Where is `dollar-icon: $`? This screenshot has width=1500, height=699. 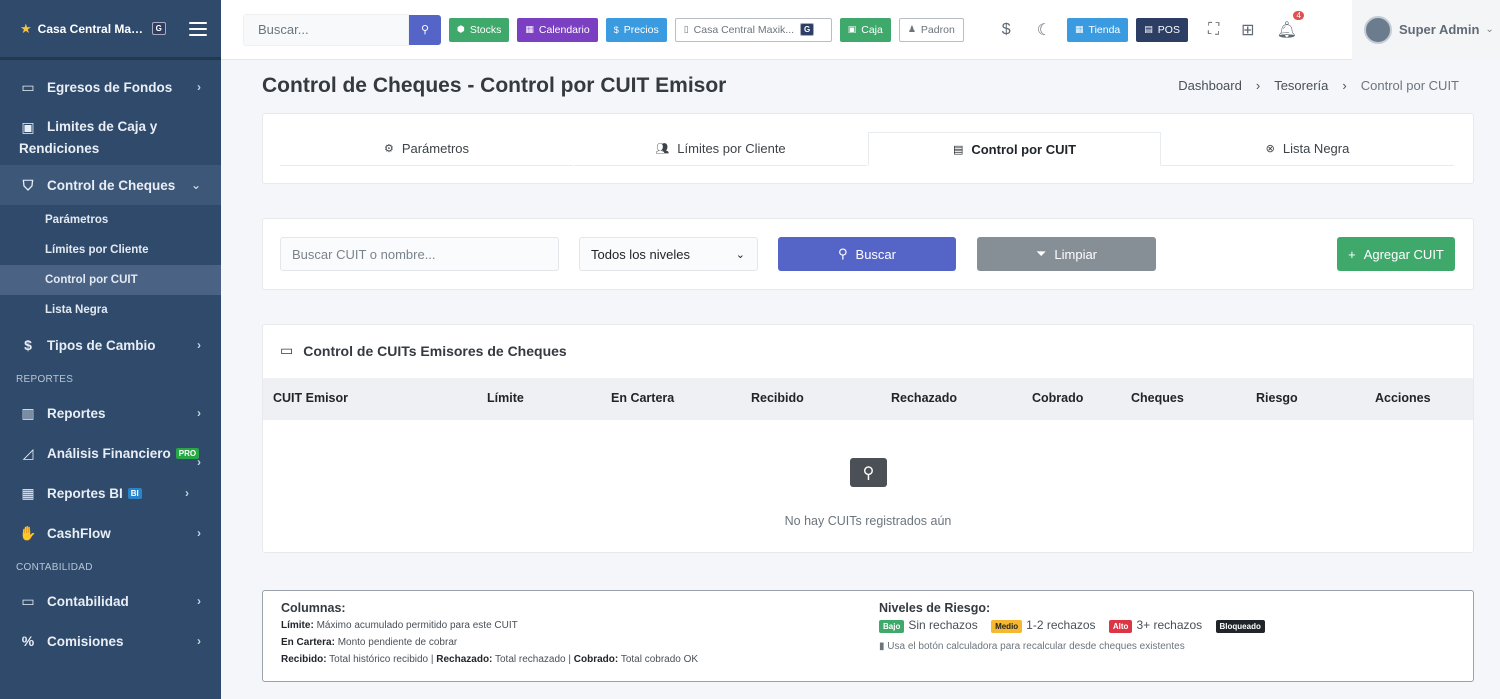 dollar-icon: $ is located at coordinates (1006, 30).